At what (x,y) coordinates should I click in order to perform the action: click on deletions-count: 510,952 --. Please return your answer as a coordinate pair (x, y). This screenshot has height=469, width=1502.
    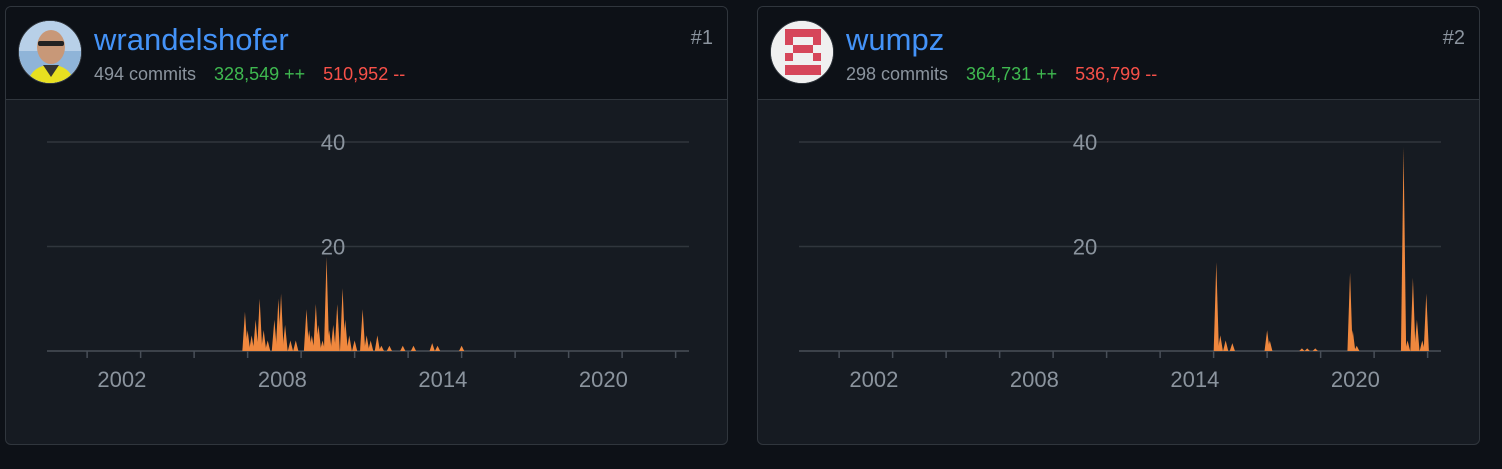
    Looking at the image, I should click on (364, 74).